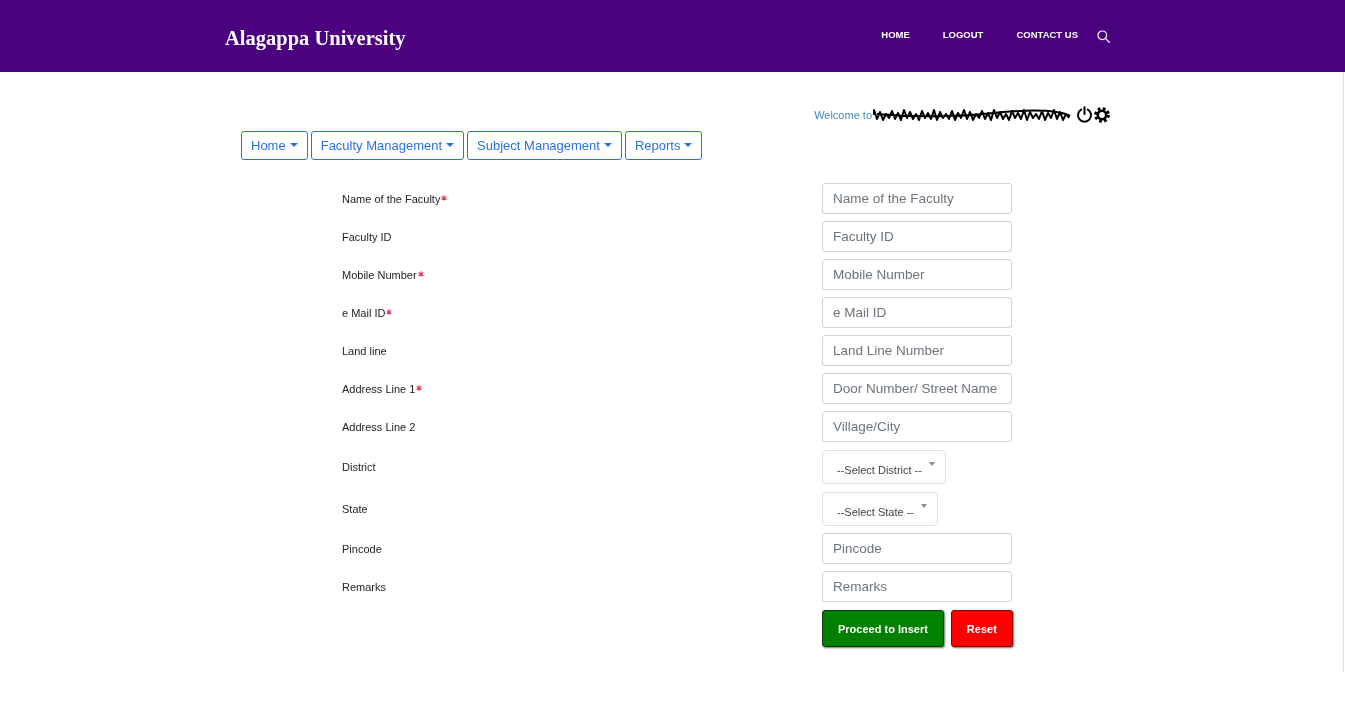  Describe the element at coordinates (880, 509) in the screenshot. I see `dropdown-select: --Select State --` at that location.